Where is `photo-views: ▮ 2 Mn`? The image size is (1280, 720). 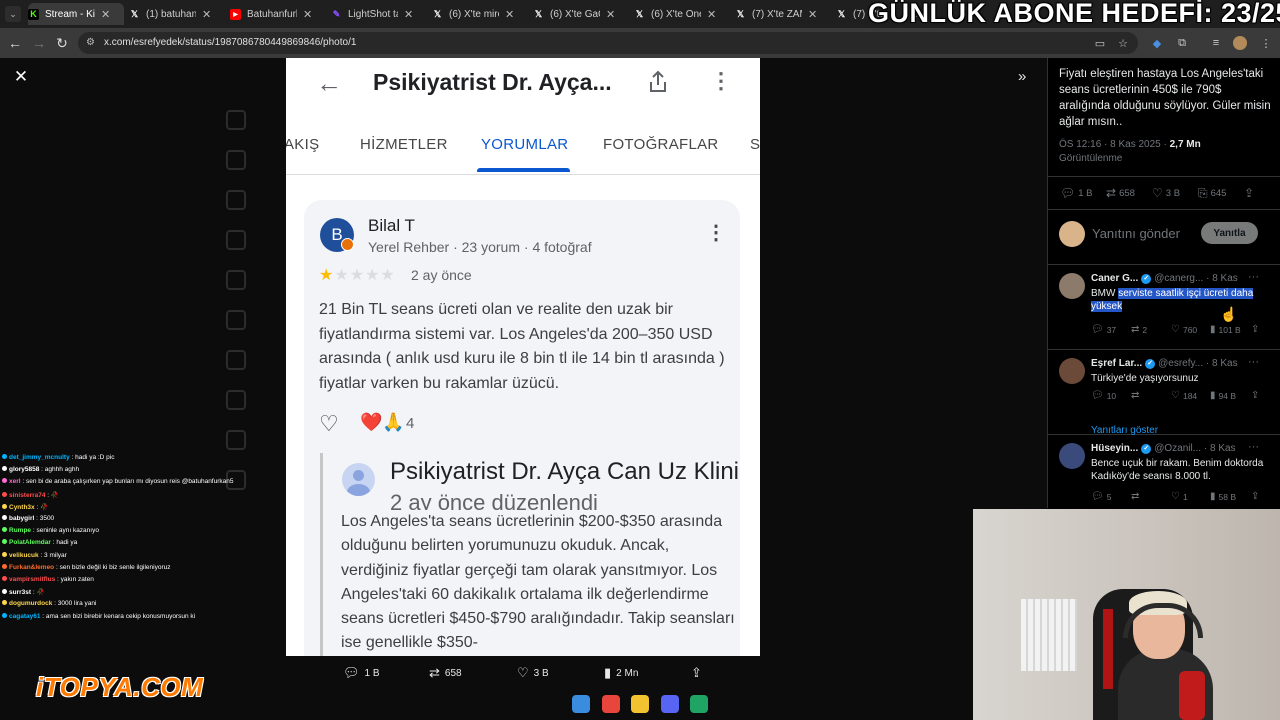 photo-views: ▮ 2 Mn is located at coordinates (621, 673).